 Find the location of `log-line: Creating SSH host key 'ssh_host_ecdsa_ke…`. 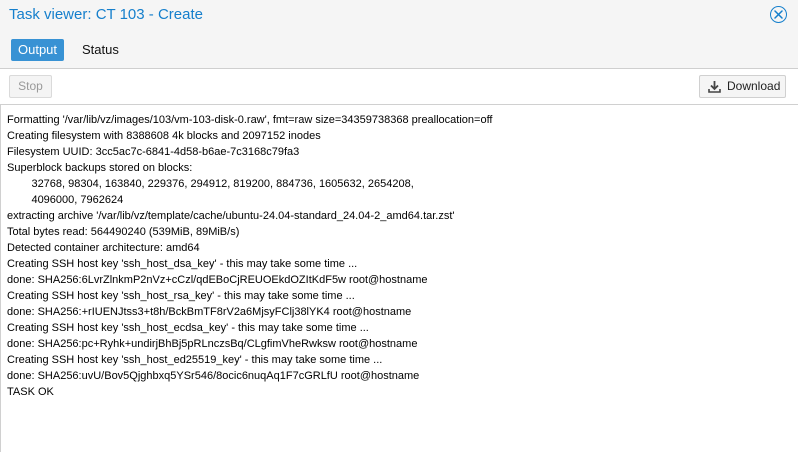

log-line: Creating SSH host key 'ssh_host_ecdsa_ke… is located at coordinates (188, 328).